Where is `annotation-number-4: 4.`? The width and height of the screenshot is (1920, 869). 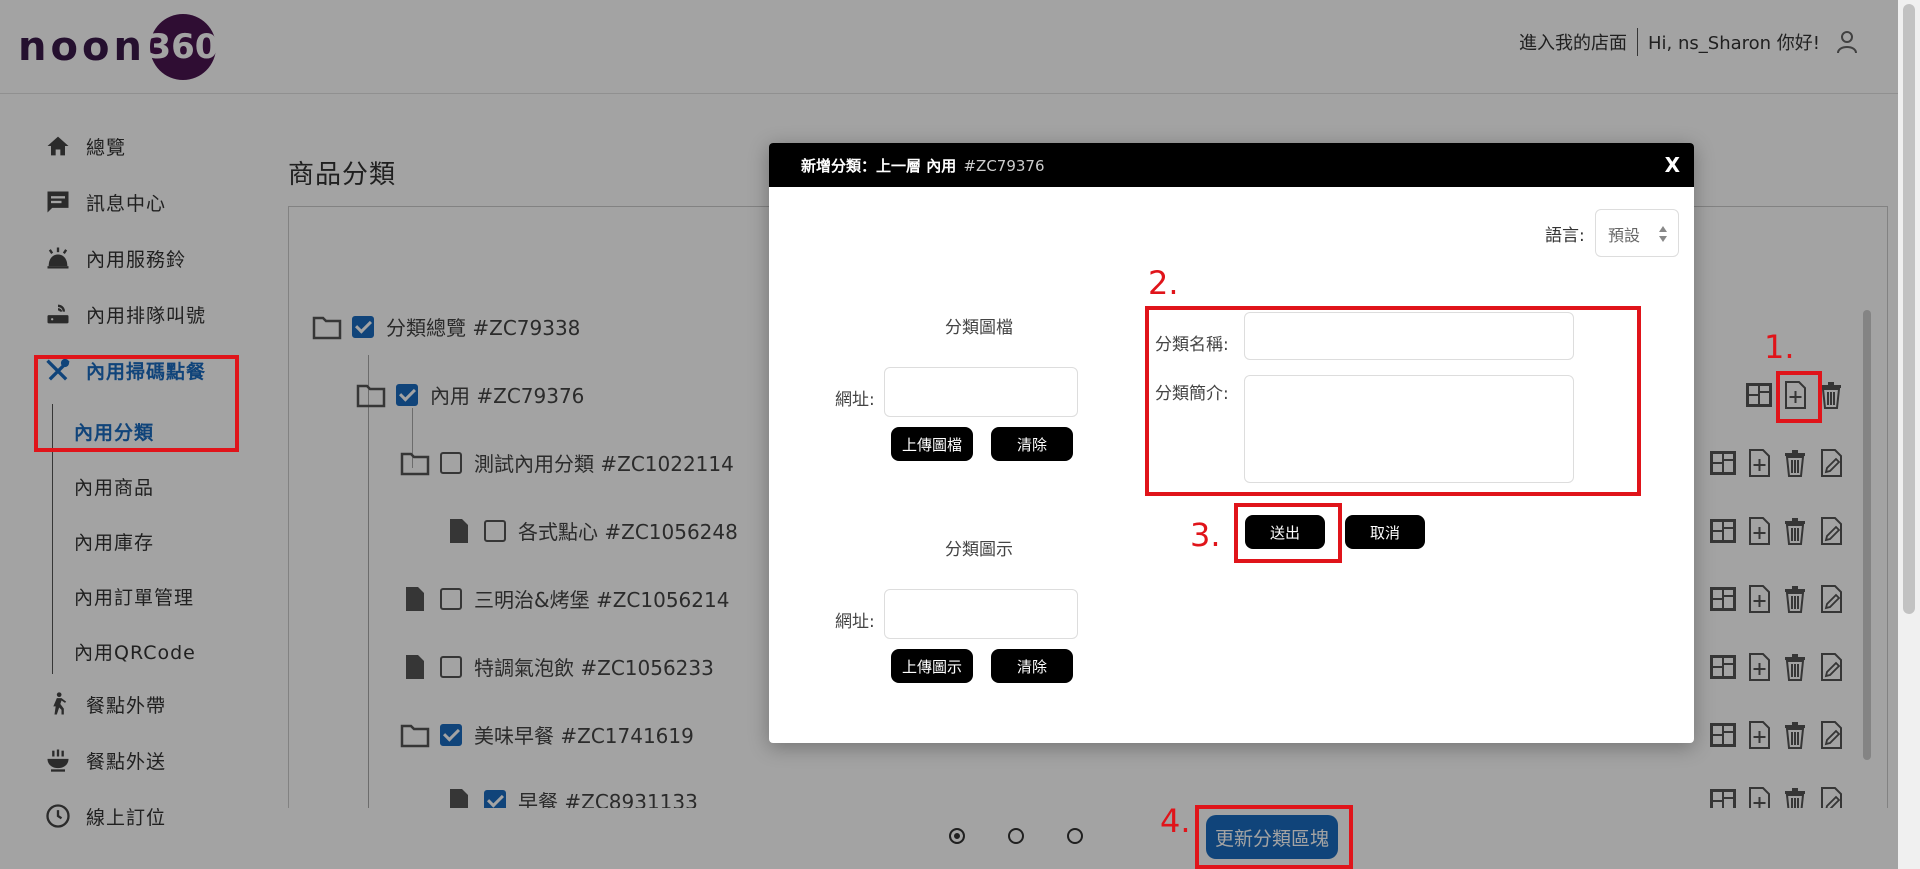
annotation-number-4: 4. is located at coordinates (1175, 821).